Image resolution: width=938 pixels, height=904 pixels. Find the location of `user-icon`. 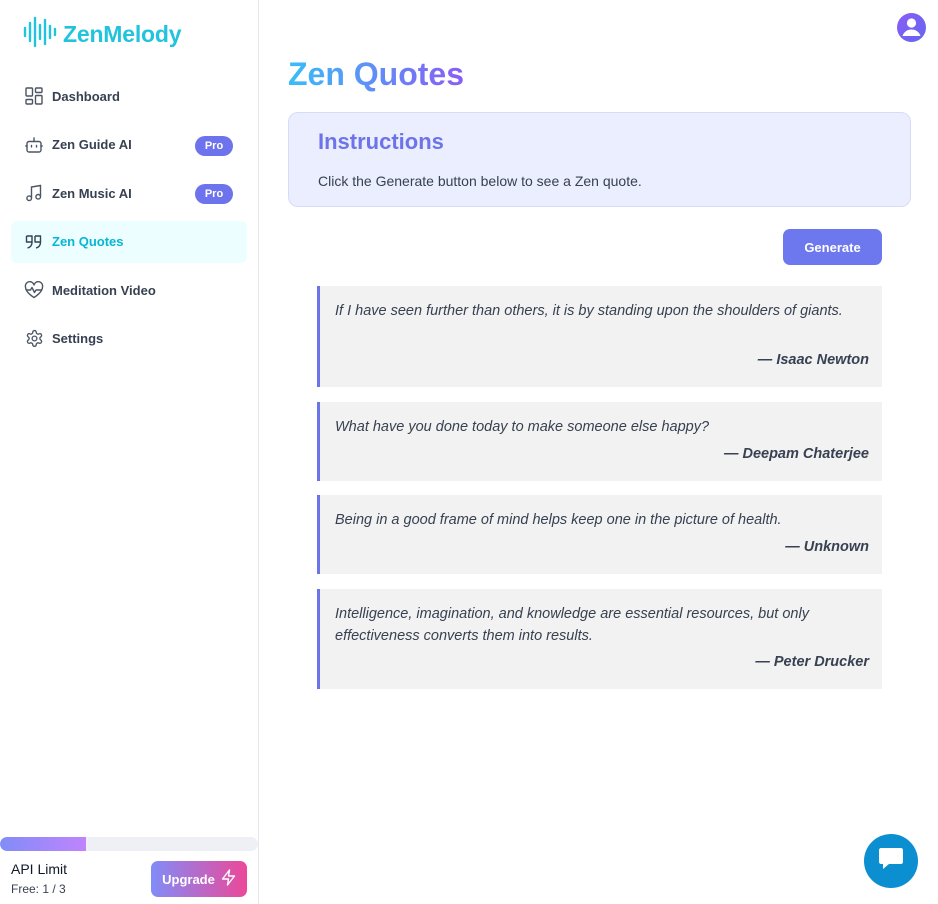

user-icon is located at coordinates (911, 27).